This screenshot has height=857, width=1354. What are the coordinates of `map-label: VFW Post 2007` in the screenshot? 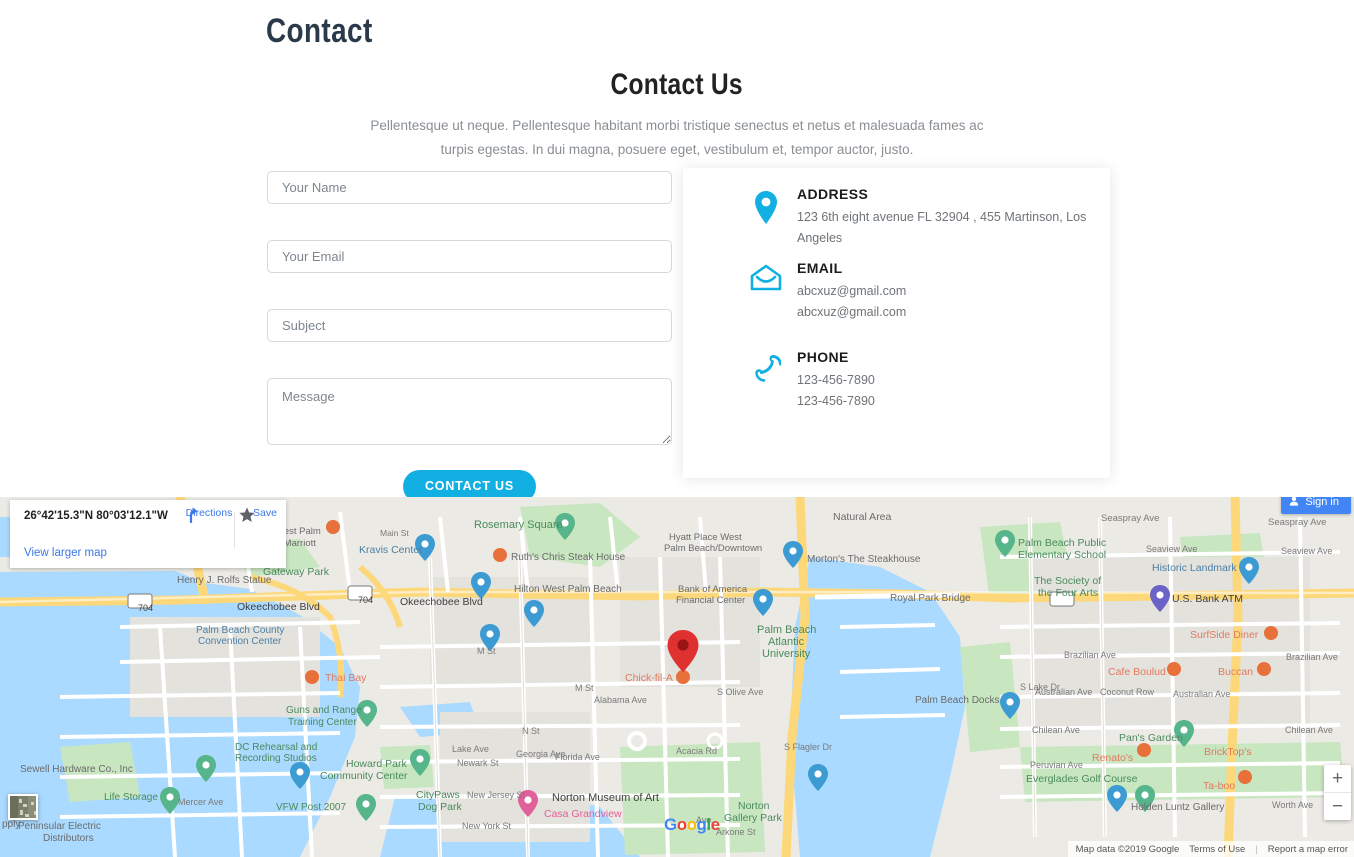 It's located at (311, 807).